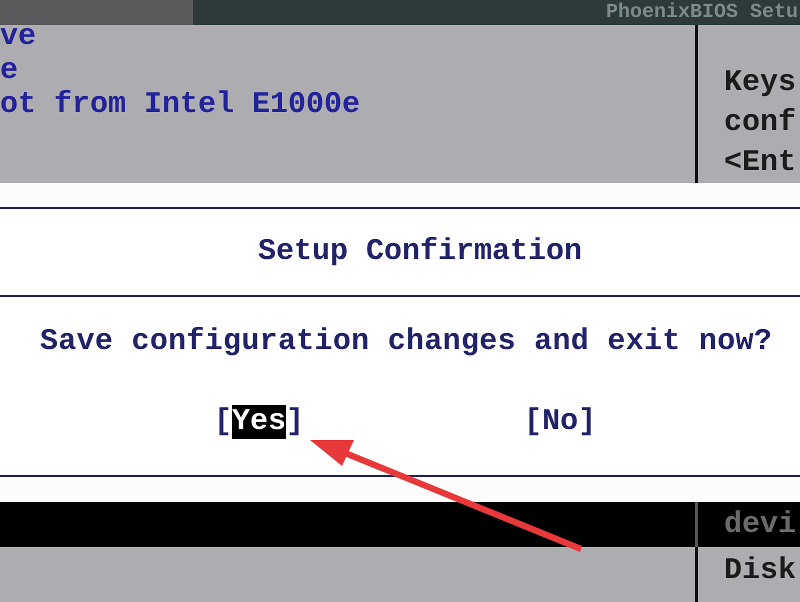 This screenshot has height=602, width=800. I want to click on highlighted-row, so click(347, 524).